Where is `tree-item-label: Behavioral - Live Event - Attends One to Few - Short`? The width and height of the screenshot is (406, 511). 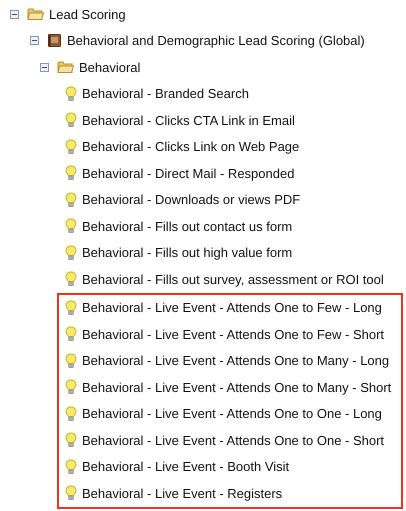
tree-item-label: Behavioral - Live Event - Attends One to Few - Short is located at coordinates (233, 334).